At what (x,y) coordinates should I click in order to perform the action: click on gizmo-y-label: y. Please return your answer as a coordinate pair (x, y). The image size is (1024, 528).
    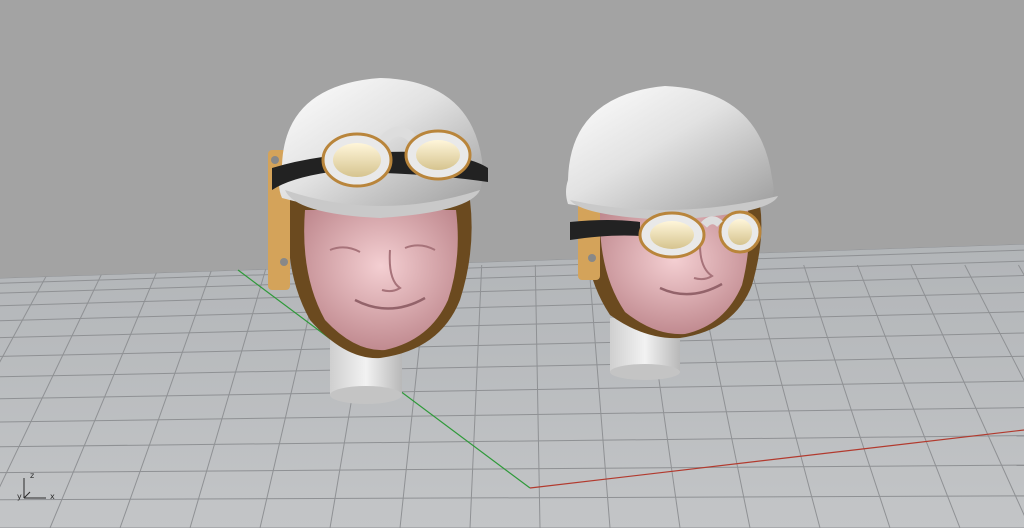
    Looking at the image, I should click on (19, 496).